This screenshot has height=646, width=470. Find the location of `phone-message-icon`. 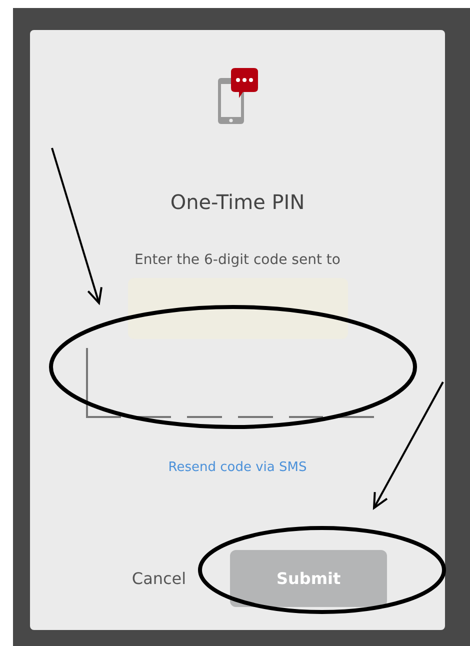

phone-message-icon is located at coordinates (238, 97).